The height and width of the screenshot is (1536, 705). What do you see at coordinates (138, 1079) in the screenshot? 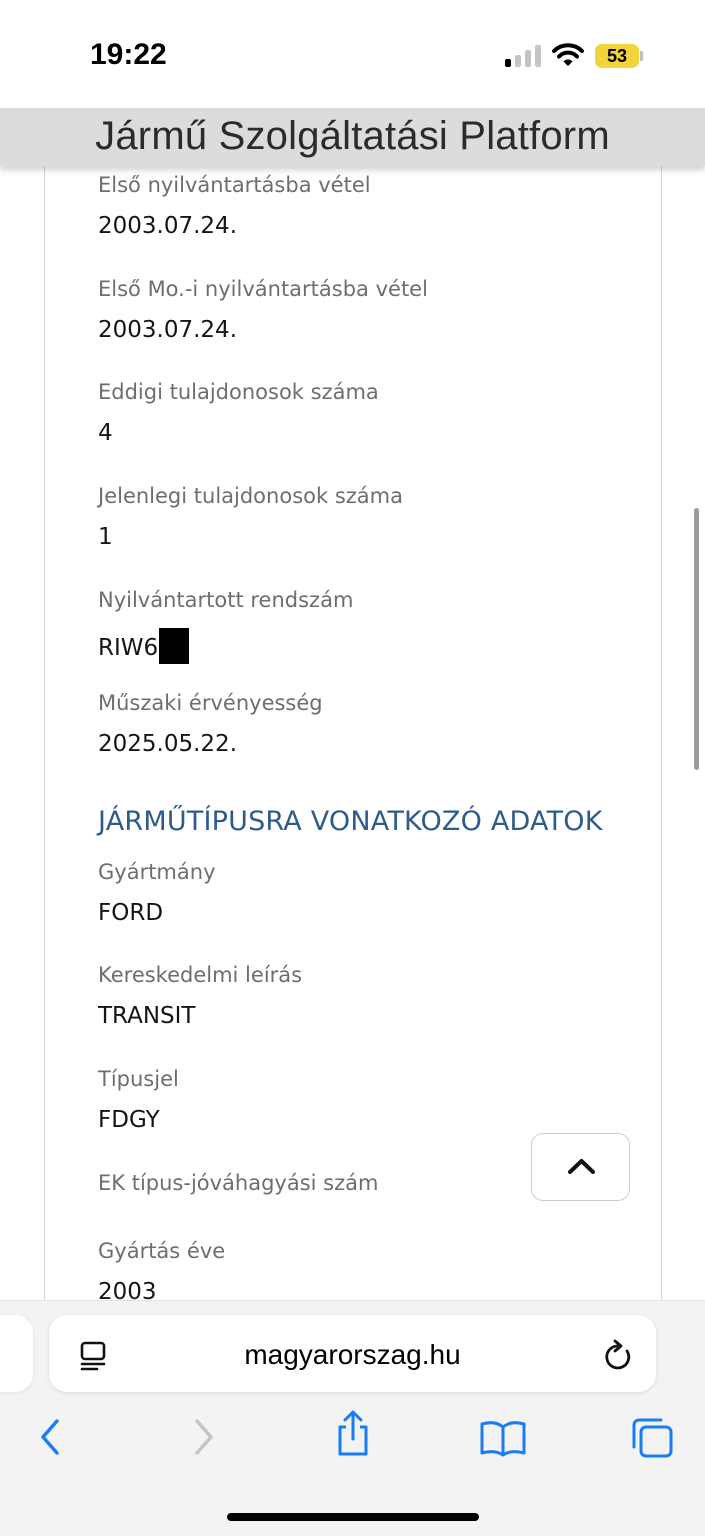
I see `field-label: Típusjel` at bounding box center [138, 1079].